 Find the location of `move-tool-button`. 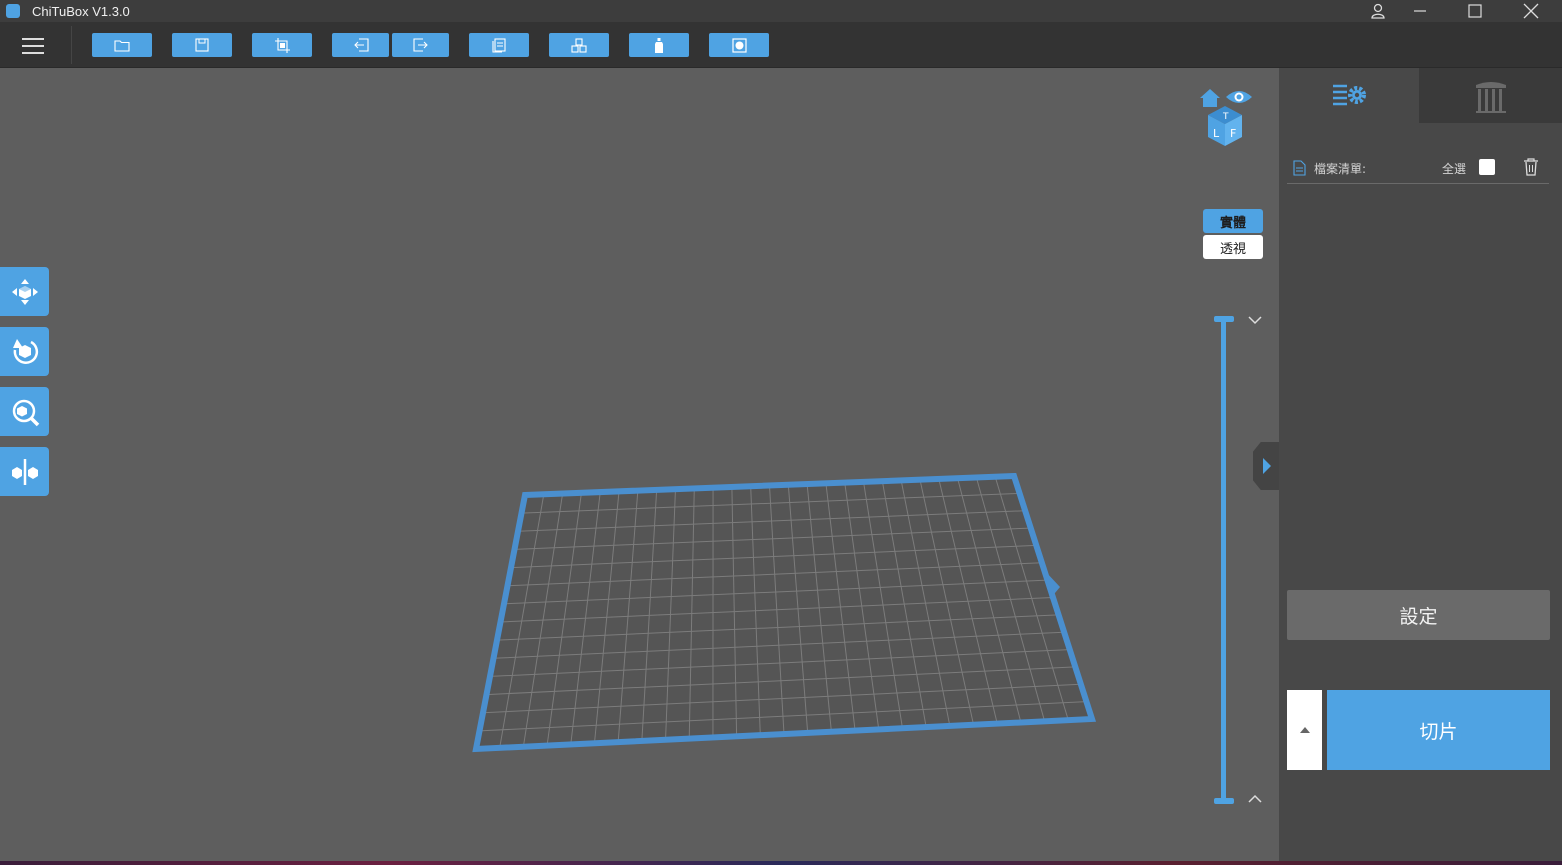

move-tool-button is located at coordinates (24, 291).